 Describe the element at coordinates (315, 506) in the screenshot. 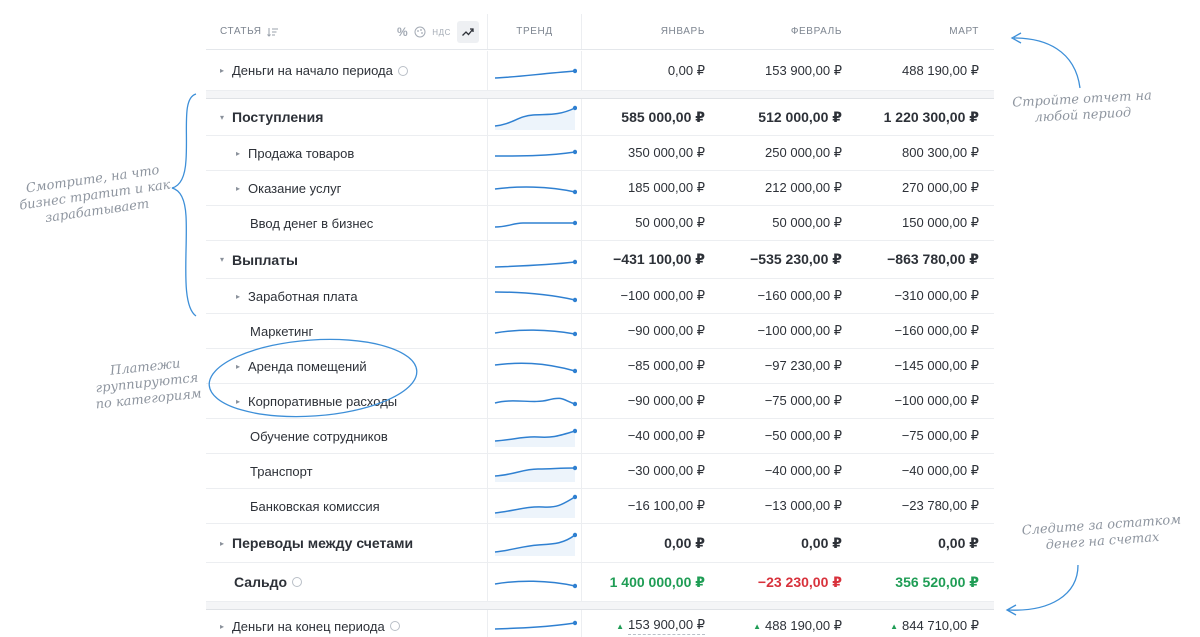

I see `row-label: Банковская комиссия` at that location.